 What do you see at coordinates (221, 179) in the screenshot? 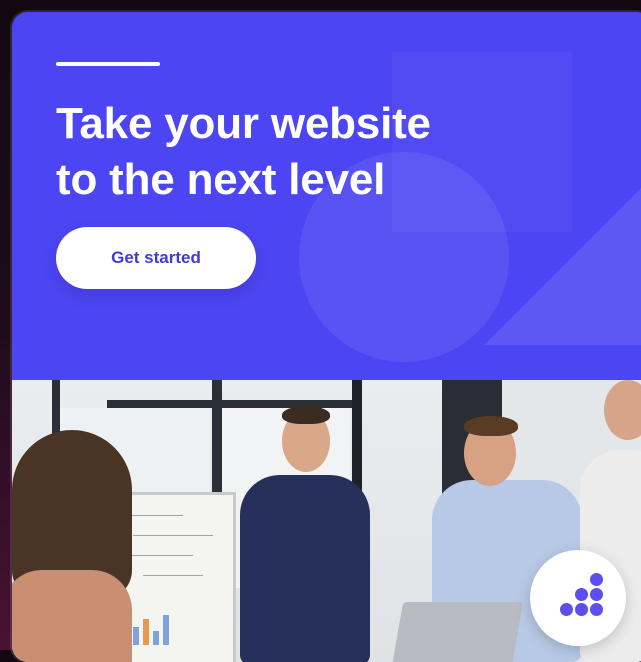
I see `headline-line-2: to the next level` at bounding box center [221, 179].